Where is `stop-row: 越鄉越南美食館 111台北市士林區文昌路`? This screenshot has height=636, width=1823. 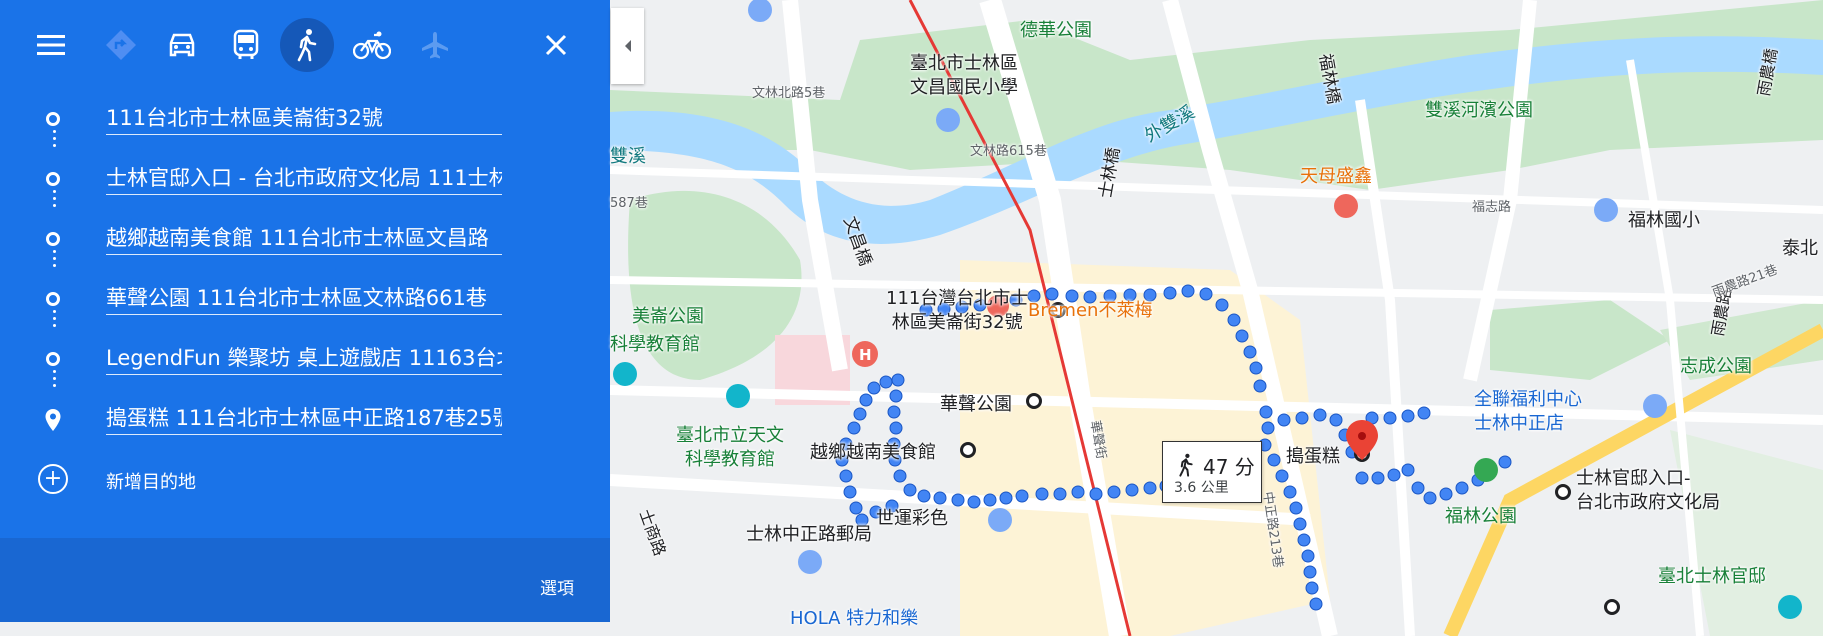 stop-row: 越鄉越南美食館 111台北市士林區文昌路 is located at coordinates (305, 244).